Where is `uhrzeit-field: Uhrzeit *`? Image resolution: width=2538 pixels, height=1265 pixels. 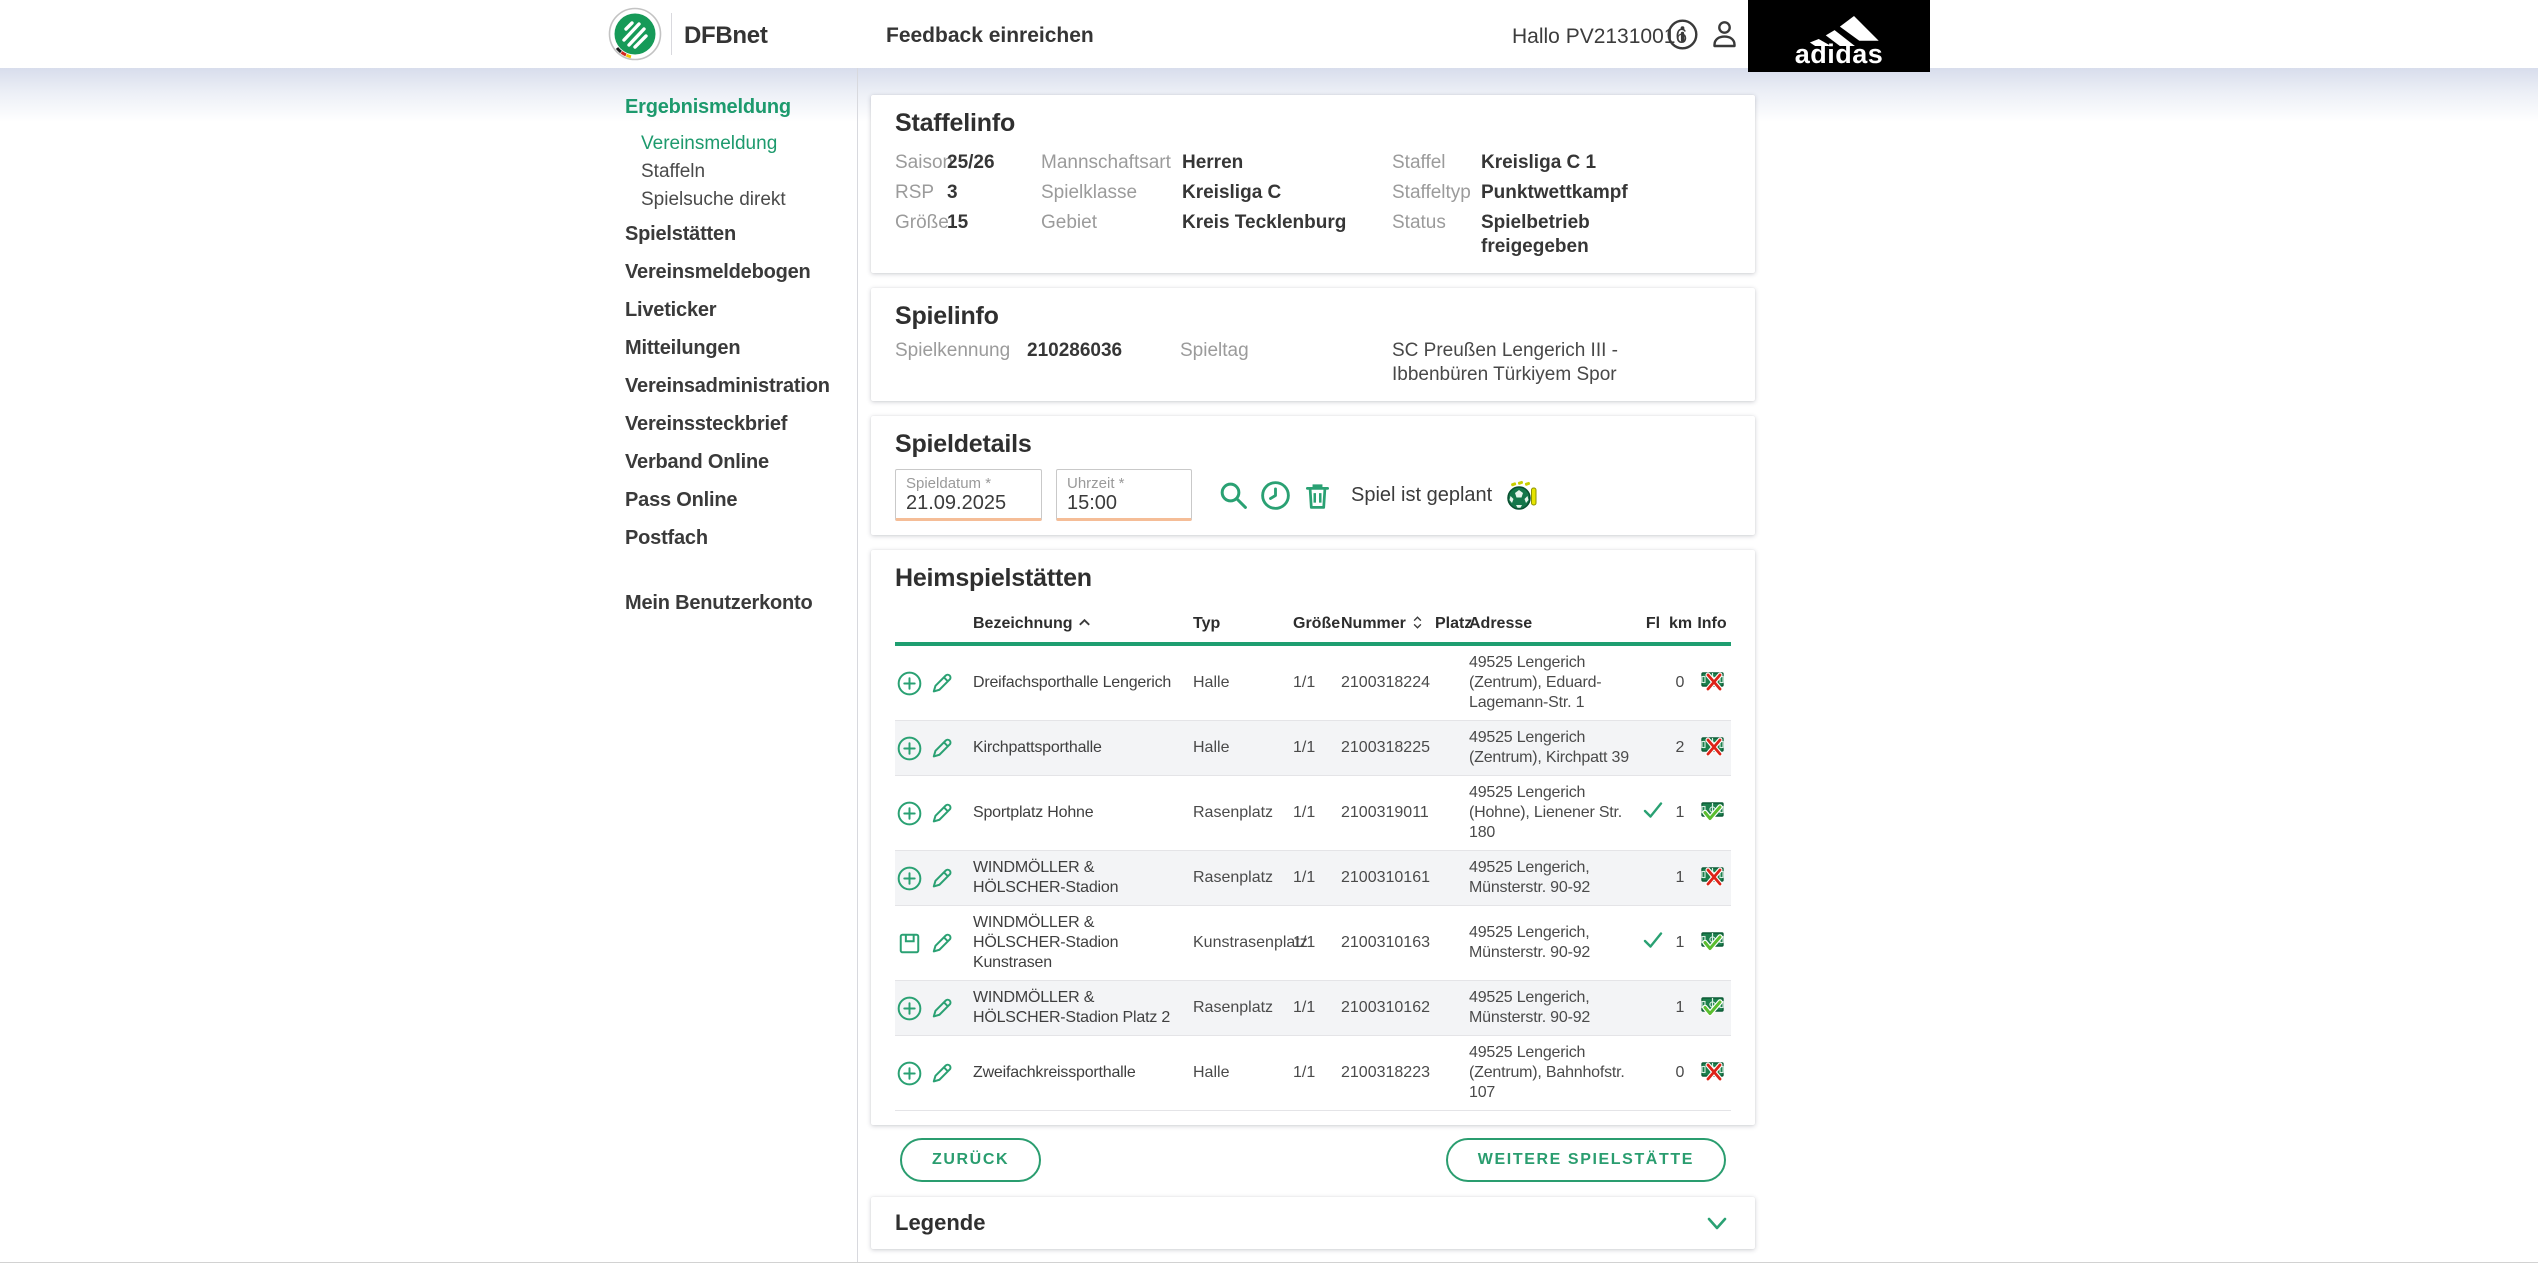 uhrzeit-field: Uhrzeit * is located at coordinates (1124, 495).